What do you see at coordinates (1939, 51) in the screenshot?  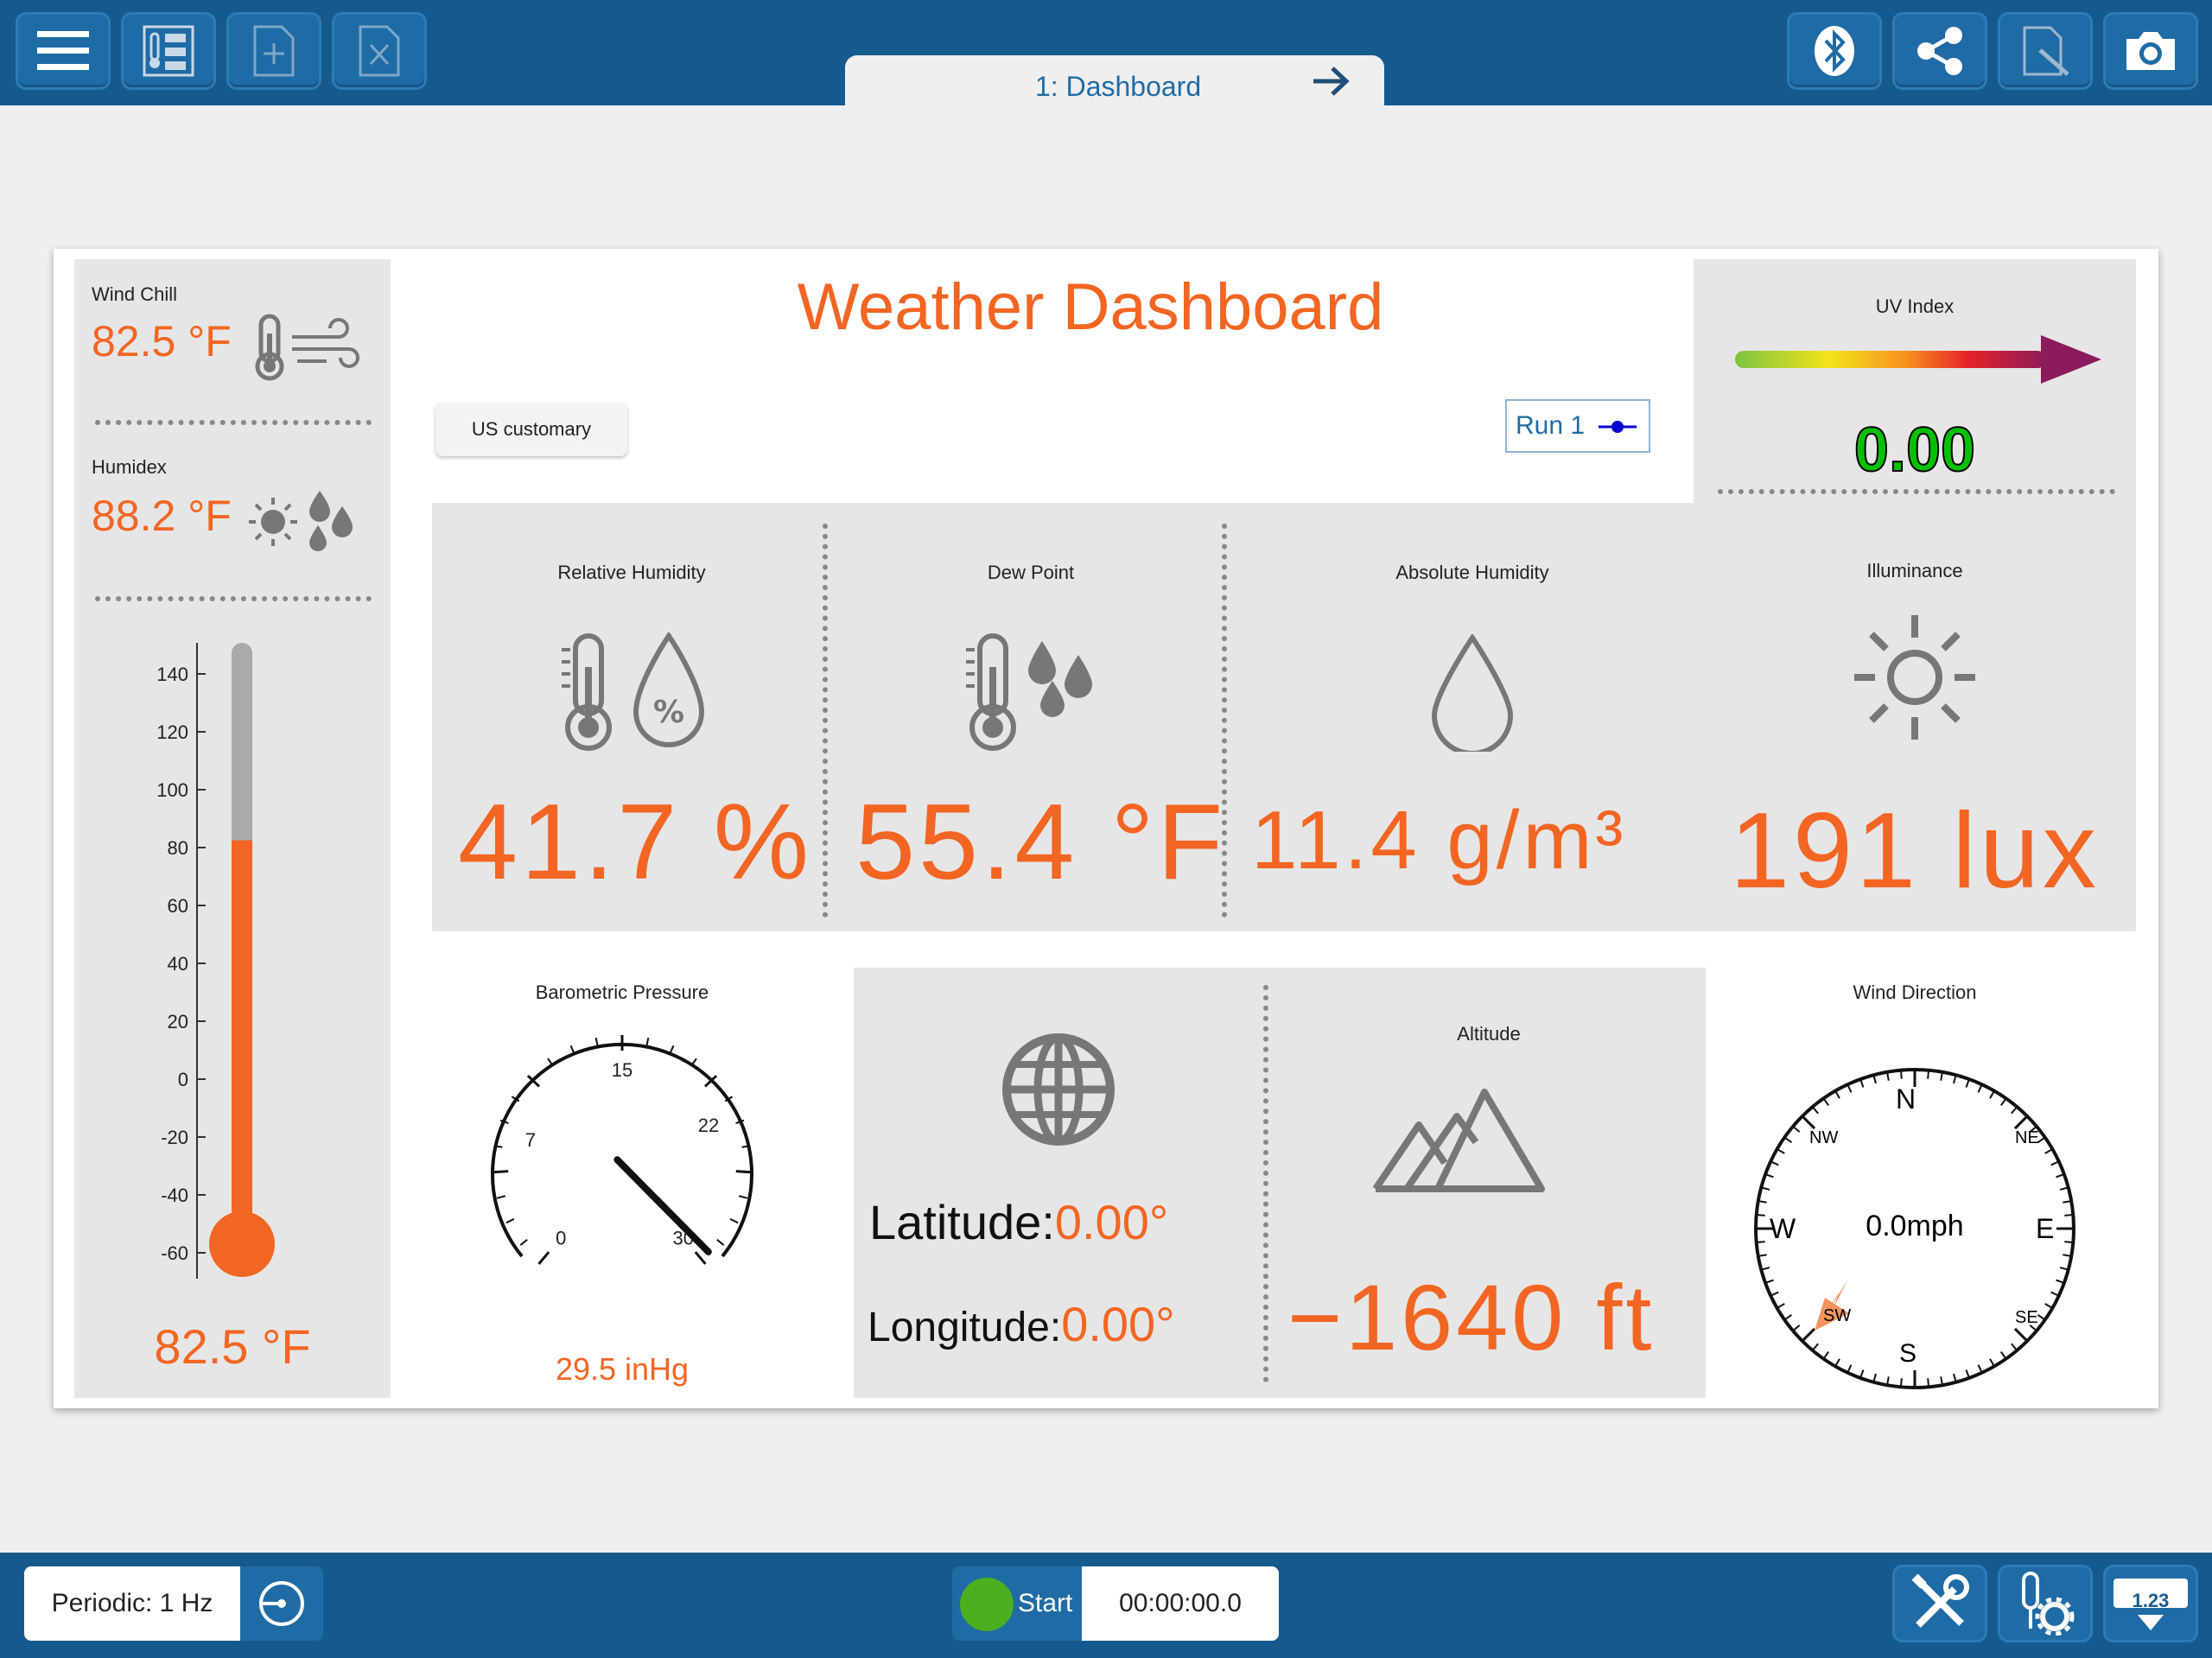 I see `share-button` at bounding box center [1939, 51].